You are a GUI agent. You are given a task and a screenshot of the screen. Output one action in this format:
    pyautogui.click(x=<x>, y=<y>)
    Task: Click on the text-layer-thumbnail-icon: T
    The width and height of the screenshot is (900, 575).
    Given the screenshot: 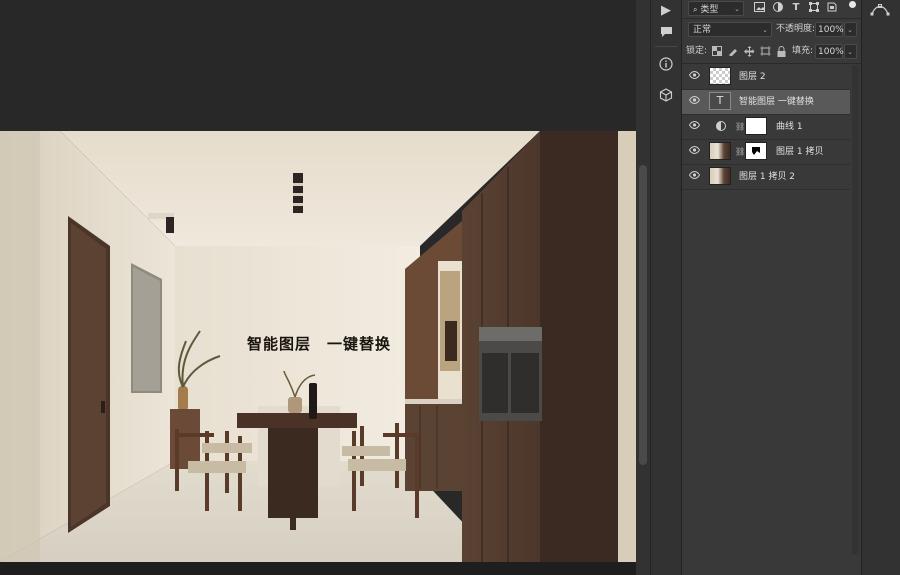 What is the action you would take?
    pyautogui.click(x=720, y=101)
    